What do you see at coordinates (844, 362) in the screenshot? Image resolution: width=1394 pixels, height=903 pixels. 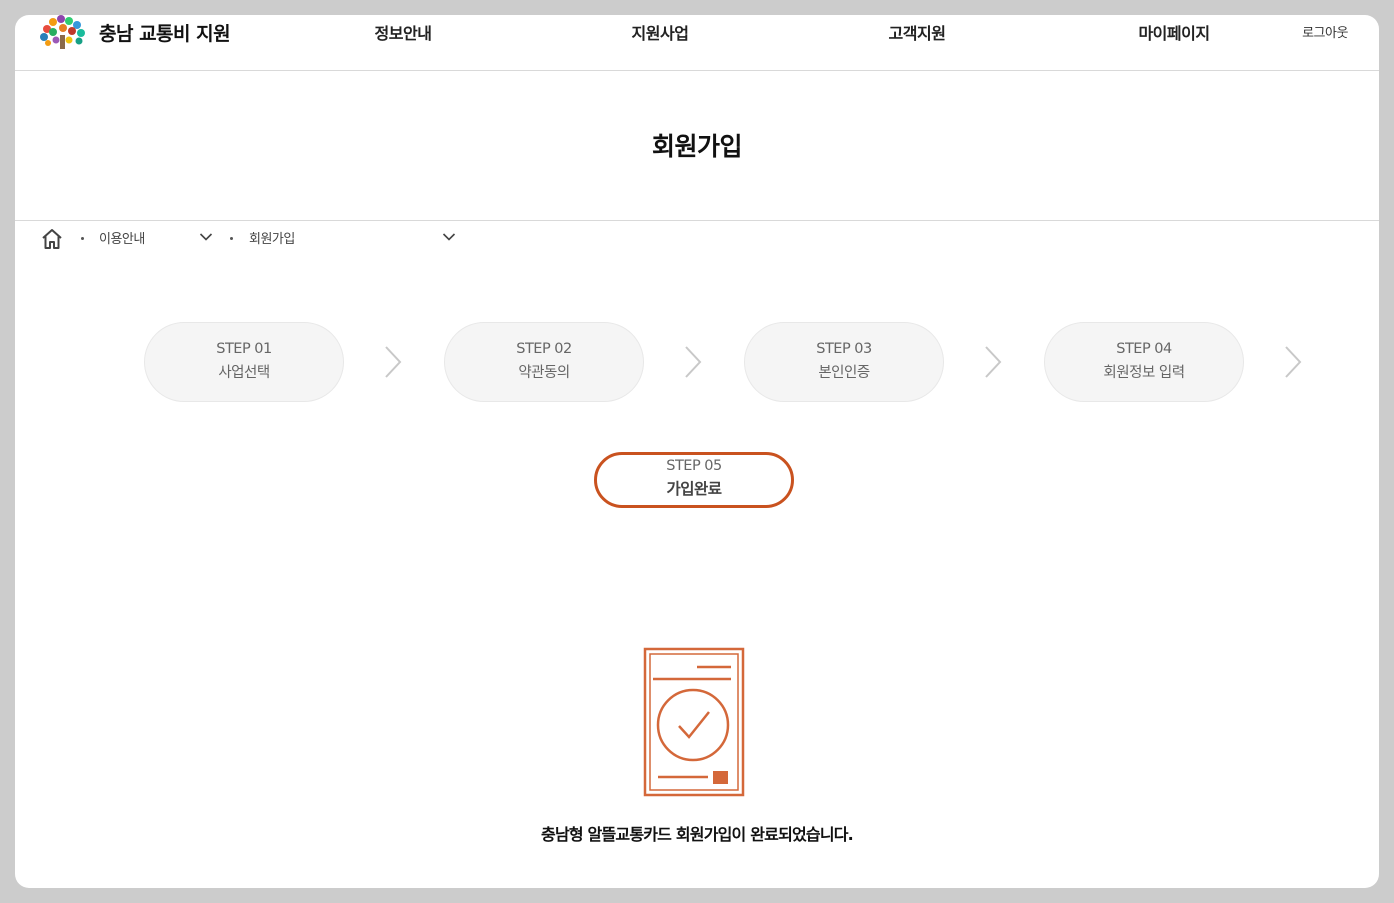 I see `step-3: STEP 03 본인인증` at bounding box center [844, 362].